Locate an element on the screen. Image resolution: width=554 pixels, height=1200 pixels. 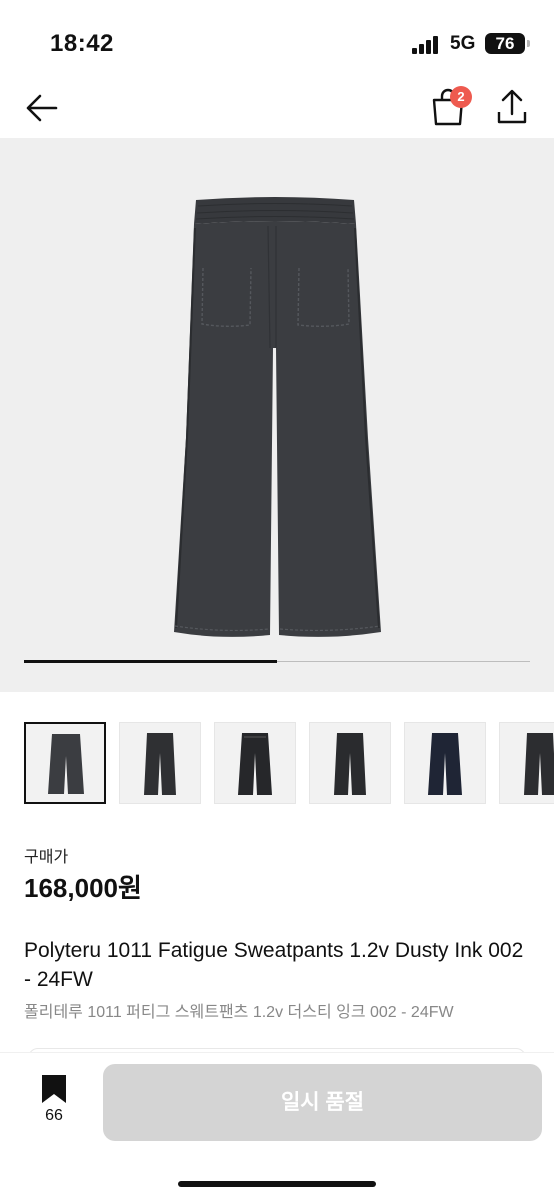
bookmark-count: 66 is located at coordinates (54, 1115).